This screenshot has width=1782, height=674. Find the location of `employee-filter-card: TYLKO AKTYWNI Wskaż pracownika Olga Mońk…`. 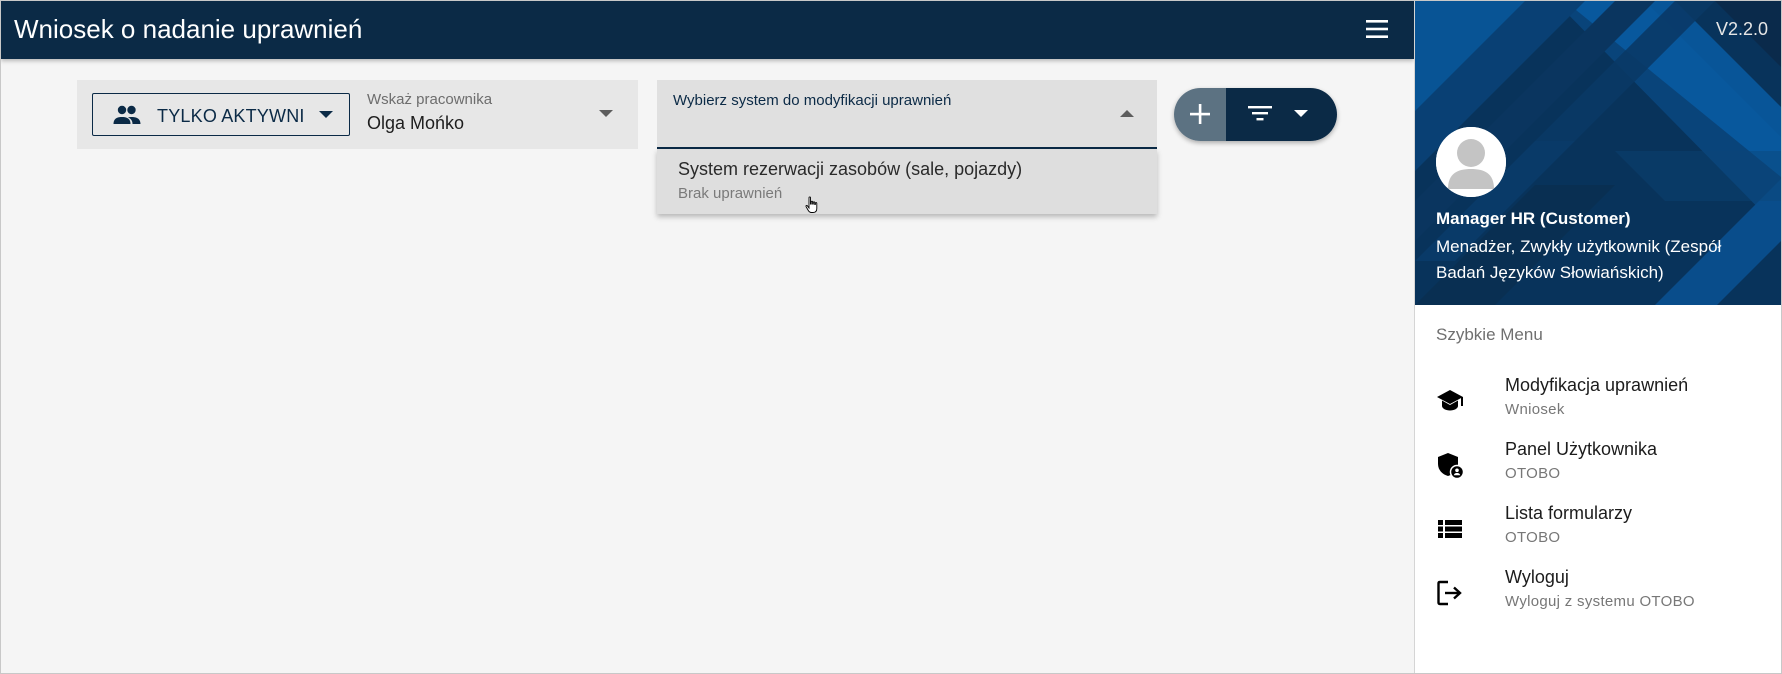

employee-filter-card: TYLKO AKTYWNI Wskaż pracownika Olga Mońk… is located at coordinates (357, 114).